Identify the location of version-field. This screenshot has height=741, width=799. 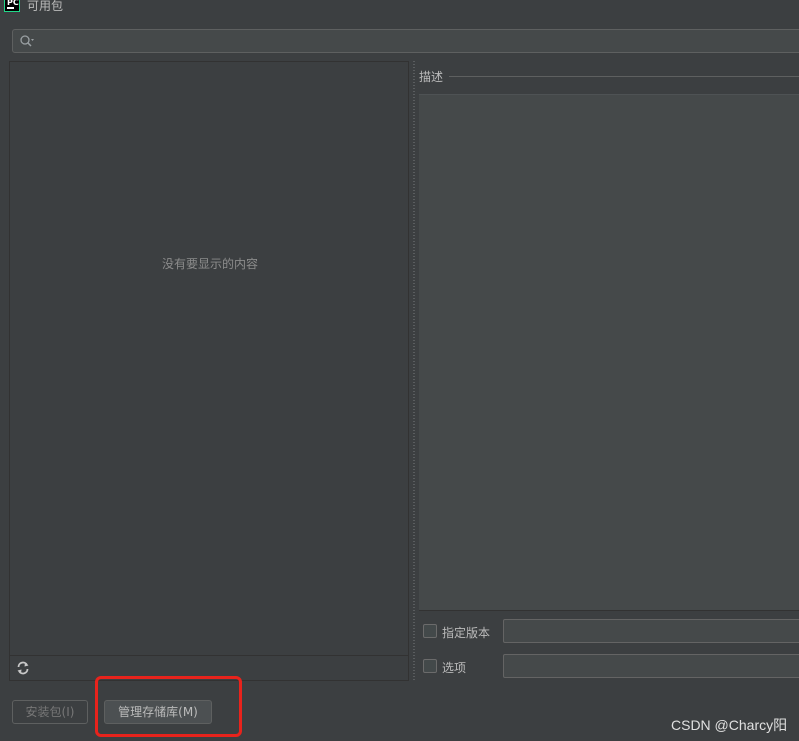
(651, 631).